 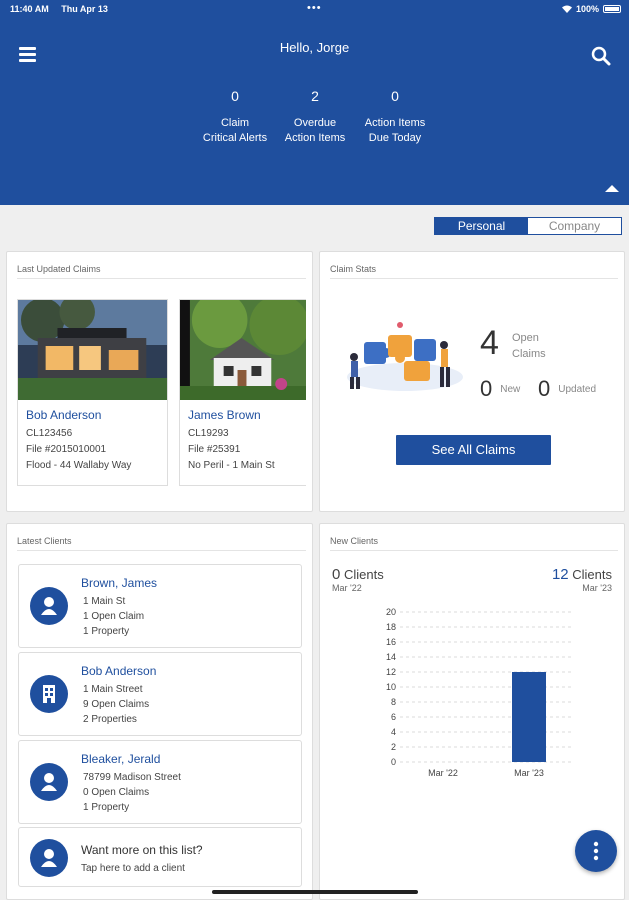 What do you see at coordinates (574, 226) in the screenshot?
I see `toggle-company: Company` at bounding box center [574, 226].